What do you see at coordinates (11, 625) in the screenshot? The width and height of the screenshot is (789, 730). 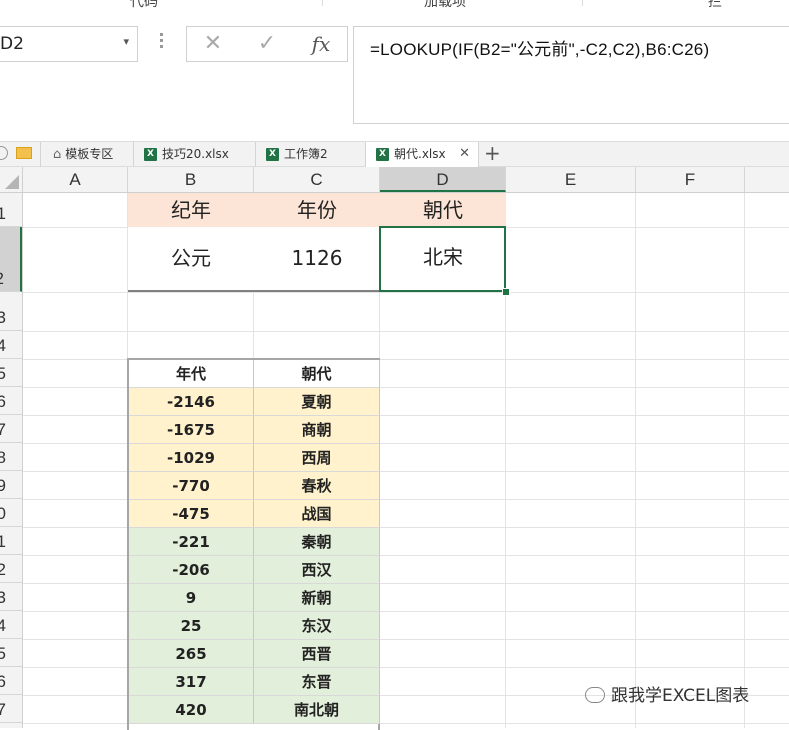 I see `row-header-14: 14` at bounding box center [11, 625].